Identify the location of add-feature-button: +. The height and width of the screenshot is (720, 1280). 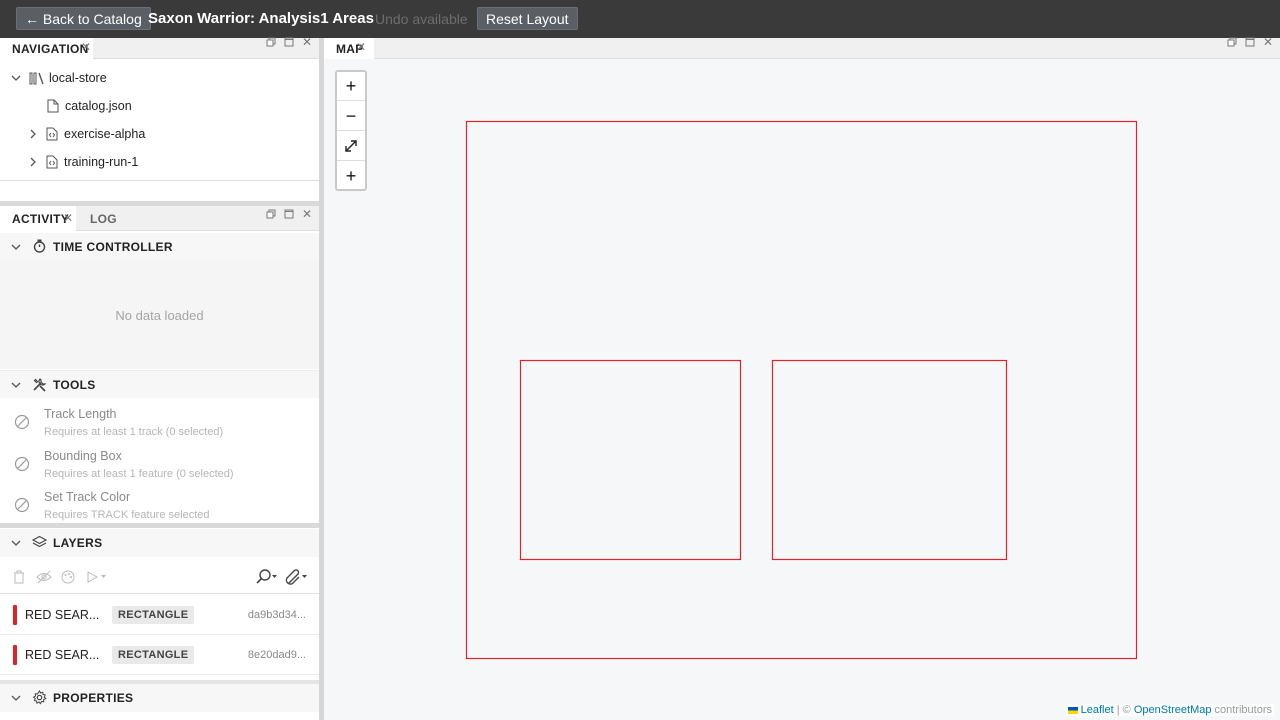
(351, 176).